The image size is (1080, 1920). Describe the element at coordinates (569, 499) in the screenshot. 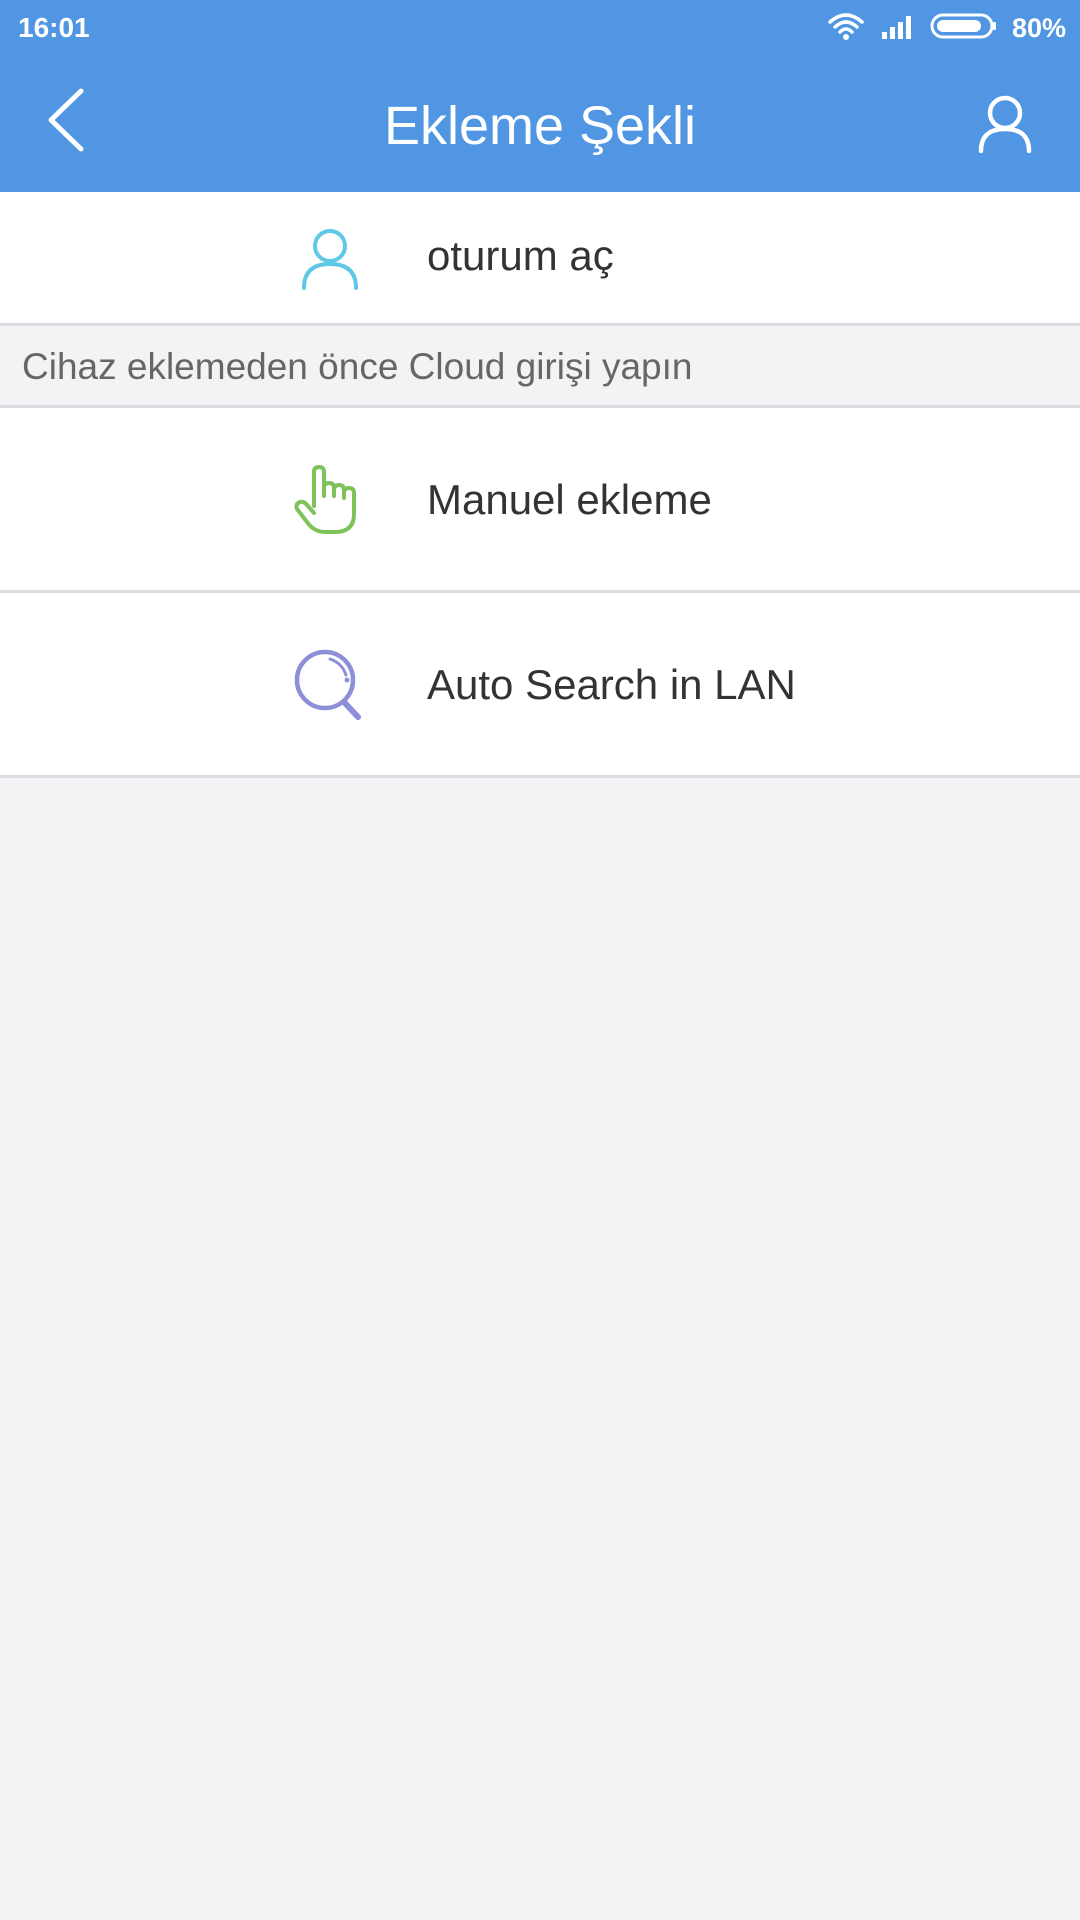

I see `manual-add-label: Manuel ekleme` at that location.